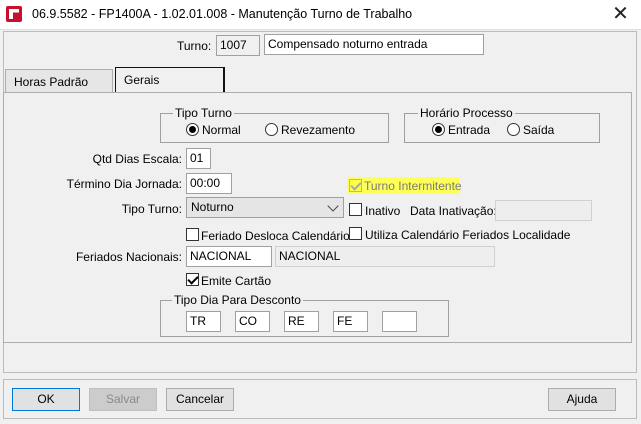 This screenshot has width=641, height=424. What do you see at coordinates (212, 207) in the screenshot?
I see `tipo-turno-select-value: Noturno` at bounding box center [212, 207].